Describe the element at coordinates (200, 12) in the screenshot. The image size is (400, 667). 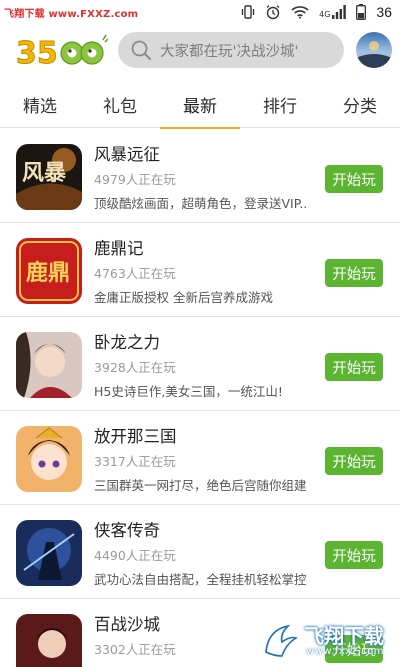
I see `status-bar: 飞翔下载 www.FXXZ.com 4G 36` at that location.